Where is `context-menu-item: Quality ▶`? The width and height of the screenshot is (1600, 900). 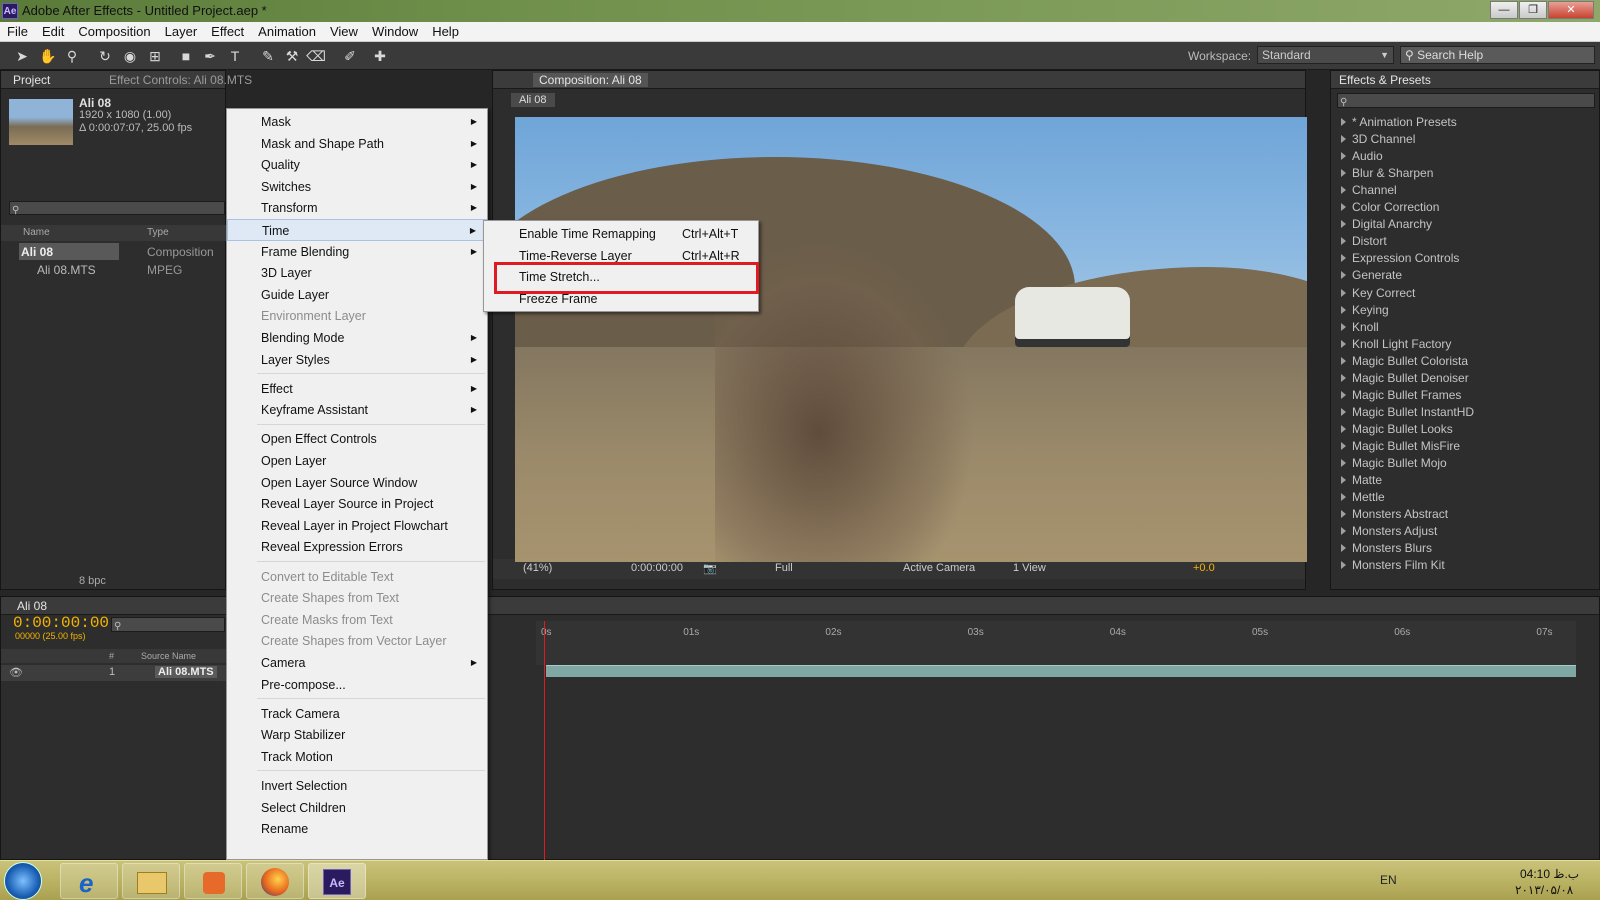
context-menu-item: Quality ▶ is located at coordinates (357, 165).